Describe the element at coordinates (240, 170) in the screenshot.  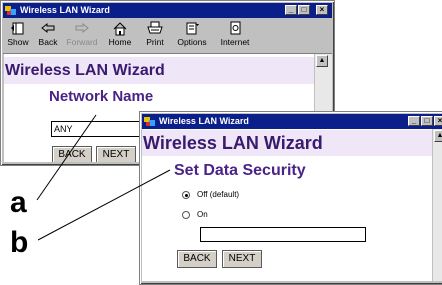
I see `set-data-security-heading: Set Data Security` at that location.